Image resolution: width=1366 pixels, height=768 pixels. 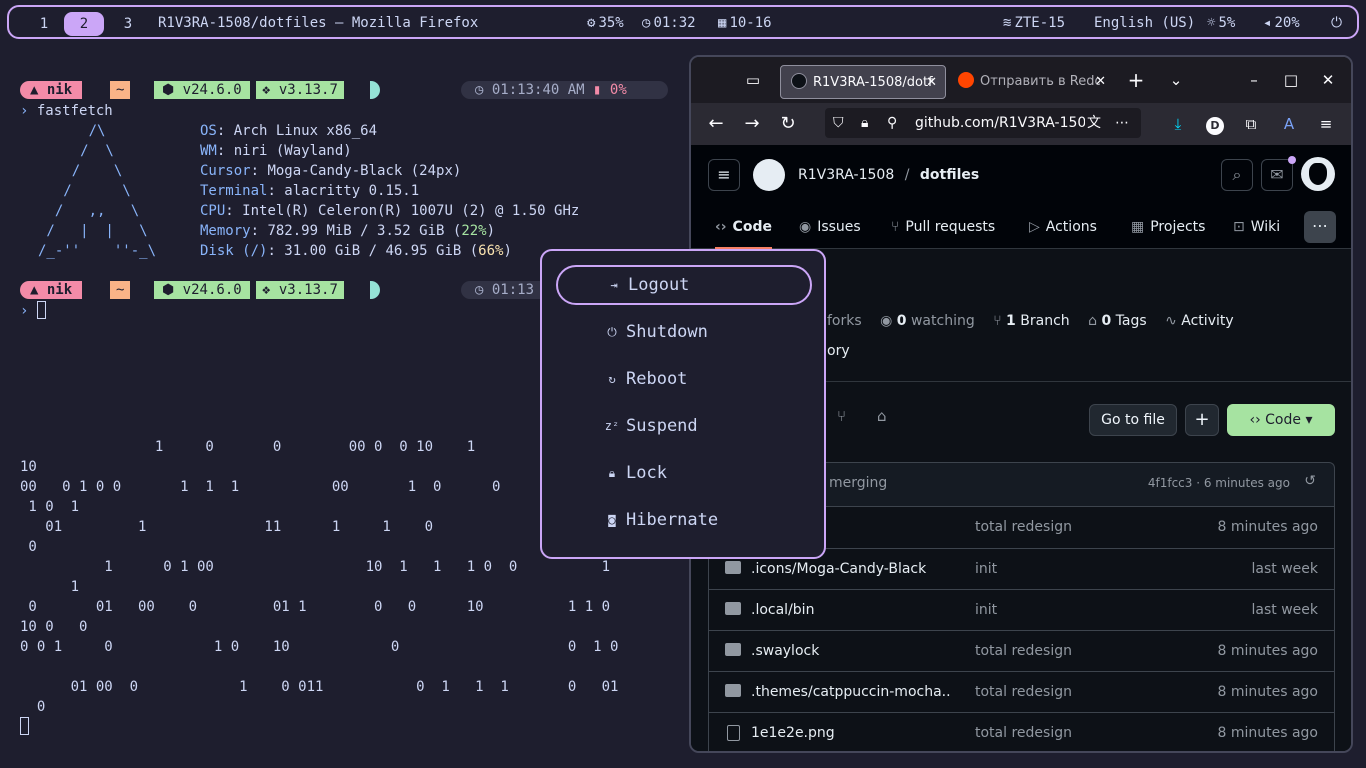 What do you see at coordinates (851, 732) in the screenshot?
I see `file-name: 1e1e2e.png` at bounding box center [851, 732].